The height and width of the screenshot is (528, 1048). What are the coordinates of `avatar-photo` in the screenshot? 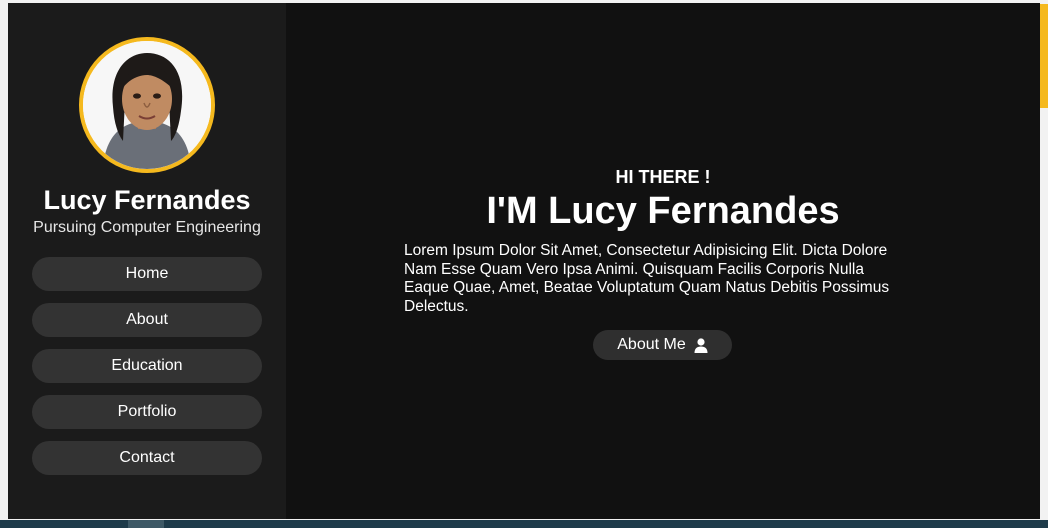 It's located at (147, 105).